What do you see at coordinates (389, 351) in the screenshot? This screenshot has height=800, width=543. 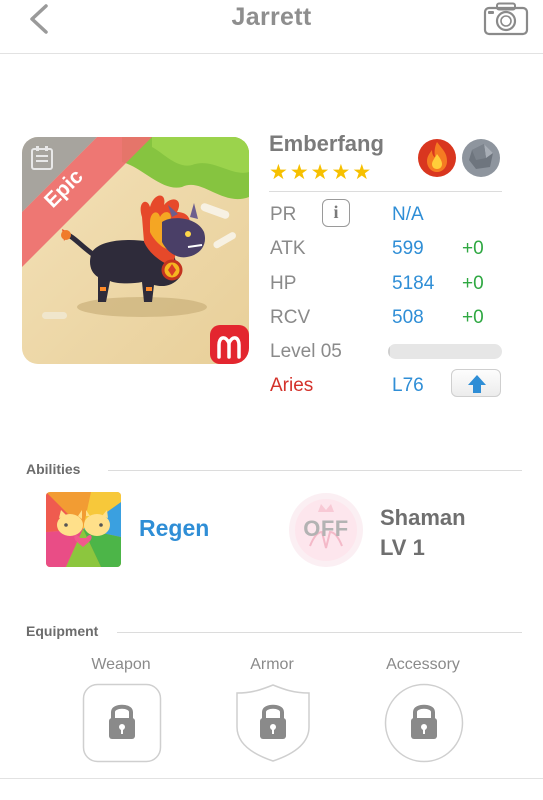 I see `xp-progress-fill` at bounding box center [389, 351].